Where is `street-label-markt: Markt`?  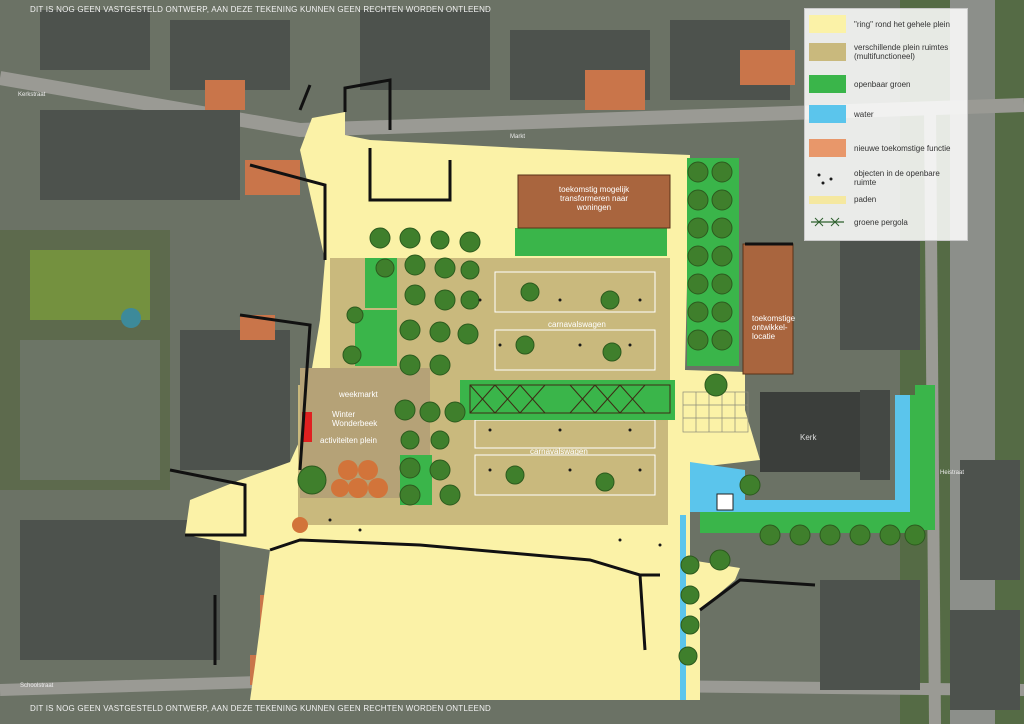
street-label-markt: Markt is located at coordinates (517, 137).